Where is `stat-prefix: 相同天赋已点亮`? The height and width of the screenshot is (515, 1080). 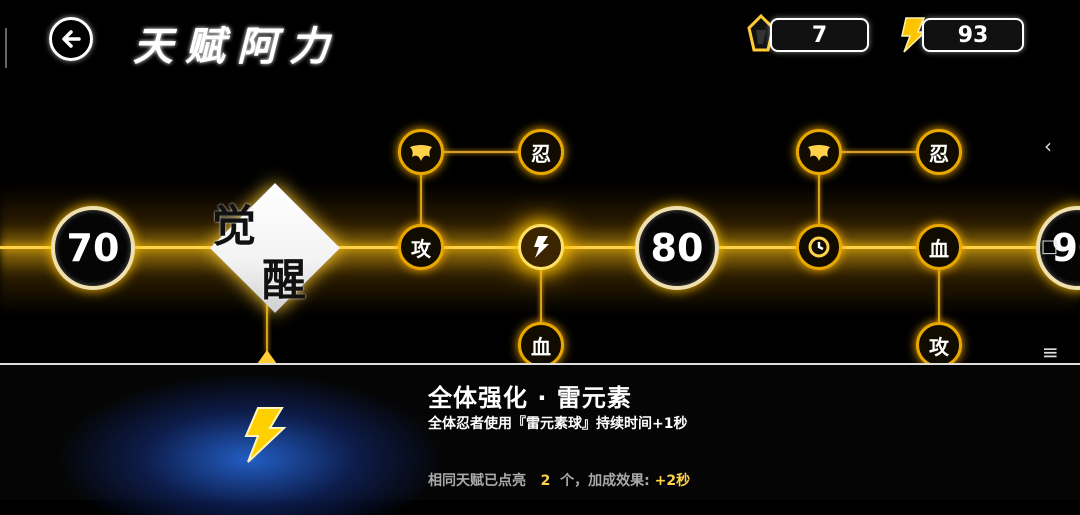 stat-prefix: 相同天赋已点亮 is located at coordinates (477, 481).